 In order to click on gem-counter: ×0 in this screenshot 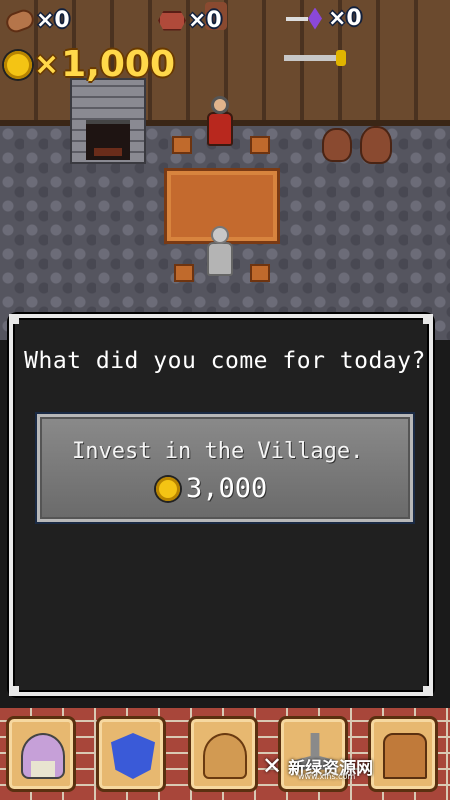, I will do `click(324, 18)`.